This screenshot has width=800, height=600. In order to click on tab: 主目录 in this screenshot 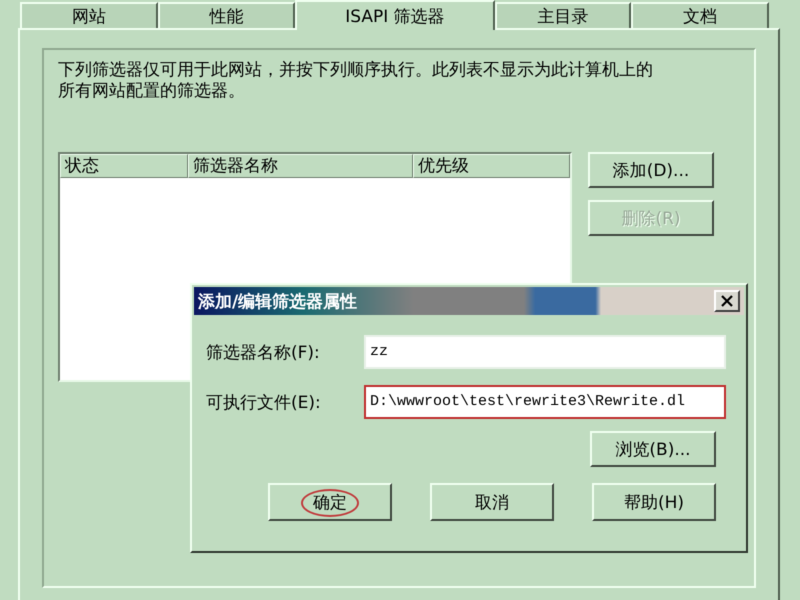, I will do `click(563, 15)`.